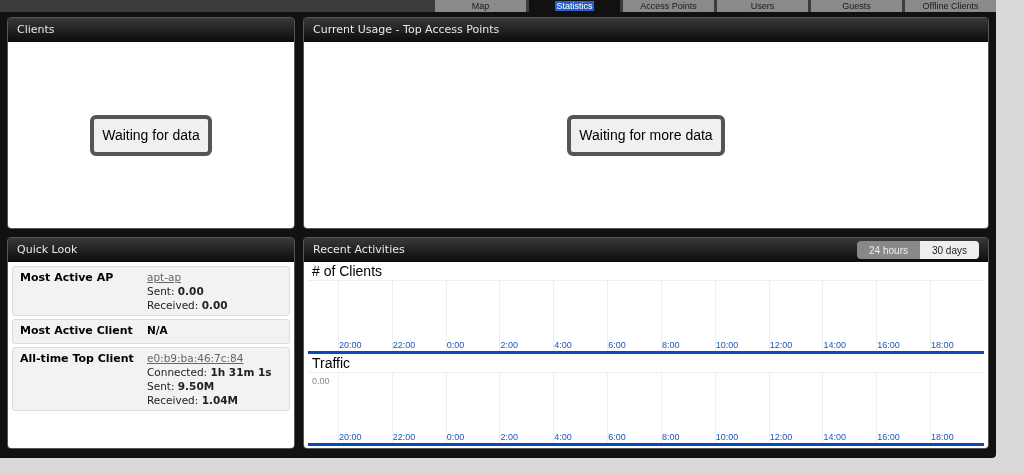  Describe the element at coordinates (157, 330) in the screenshot. I see `stat-value: N/A` at that location.